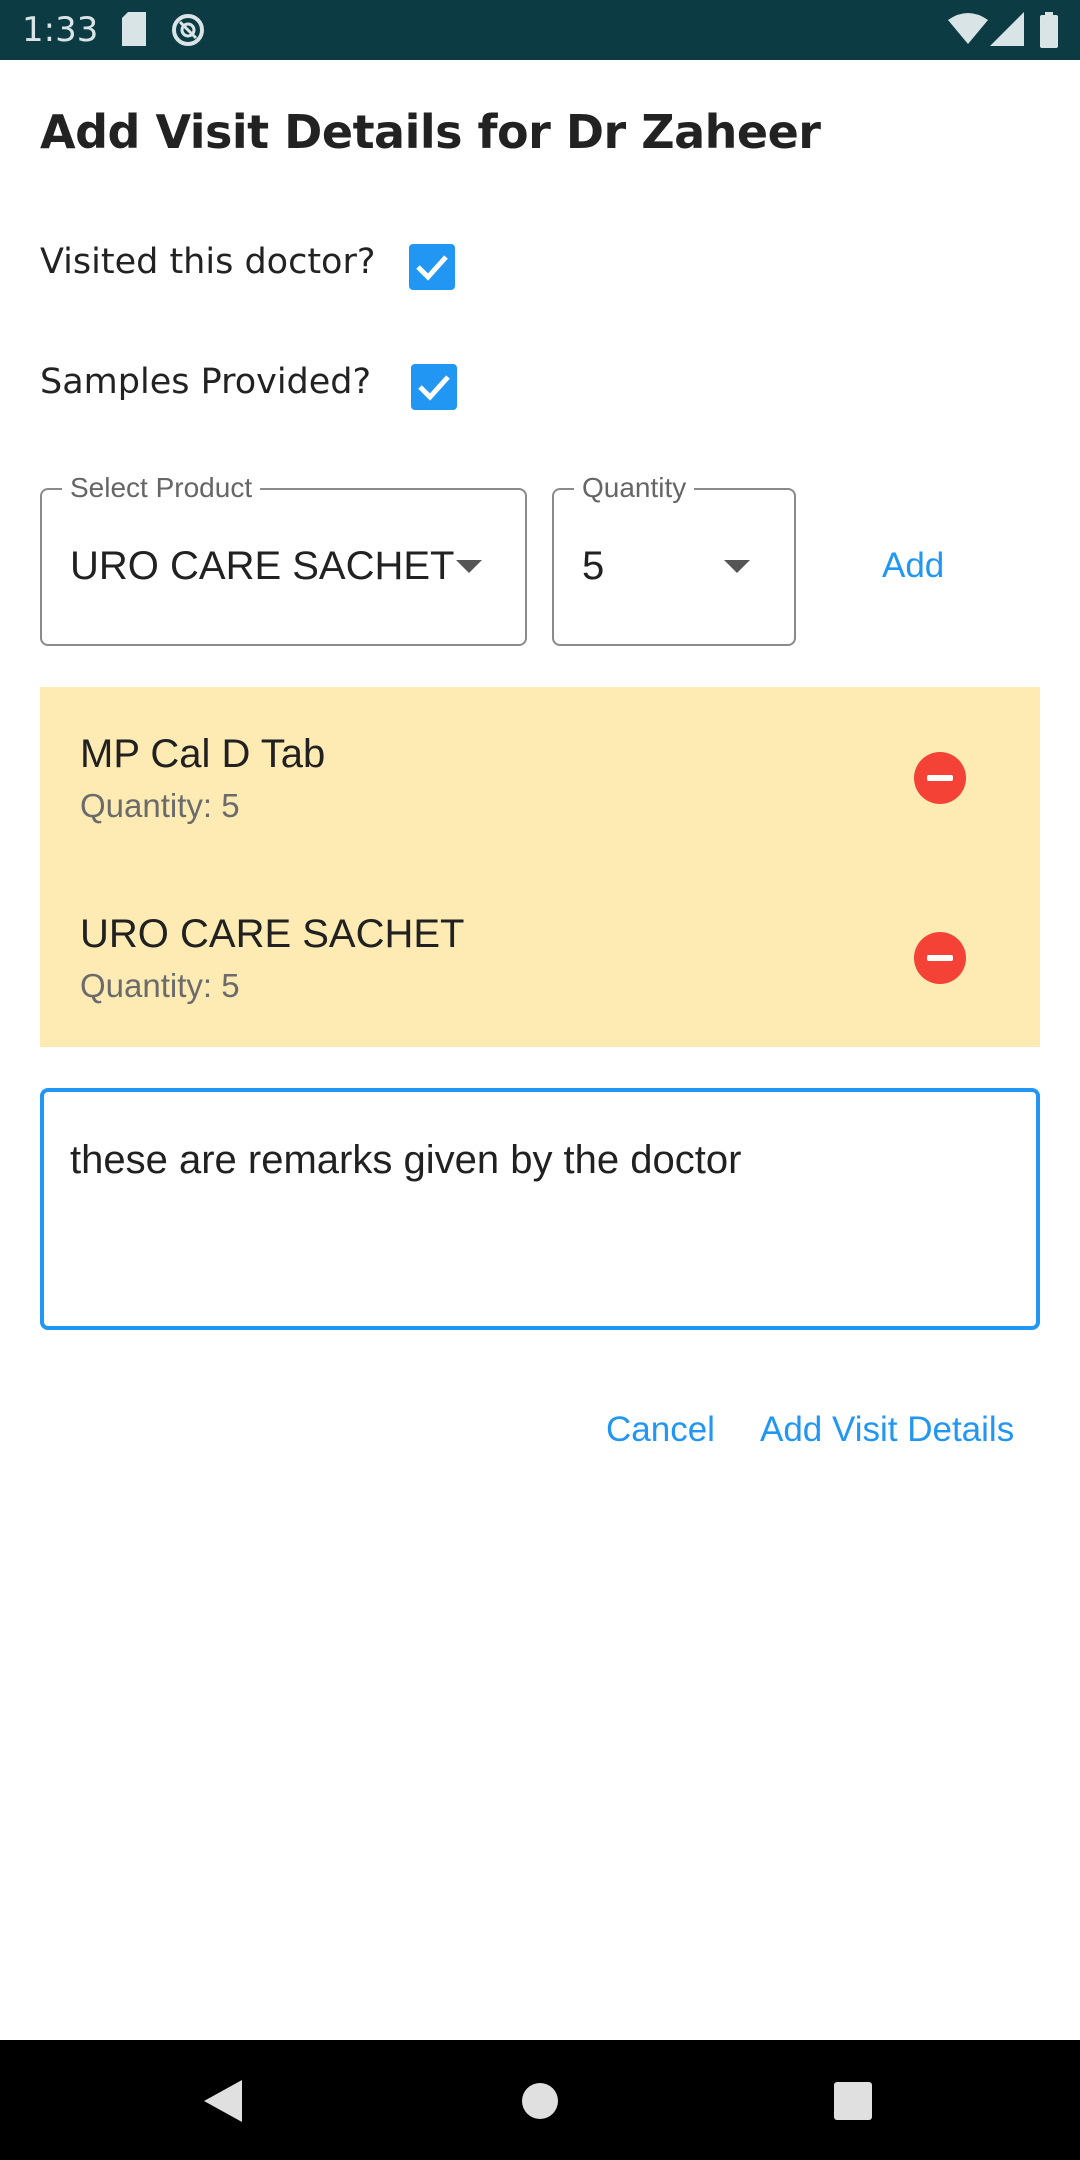 The height and width of the screenshot is (2160, 1080). I want to click on add-visit-details-button: Add Visit Details, so click(887, 1430).